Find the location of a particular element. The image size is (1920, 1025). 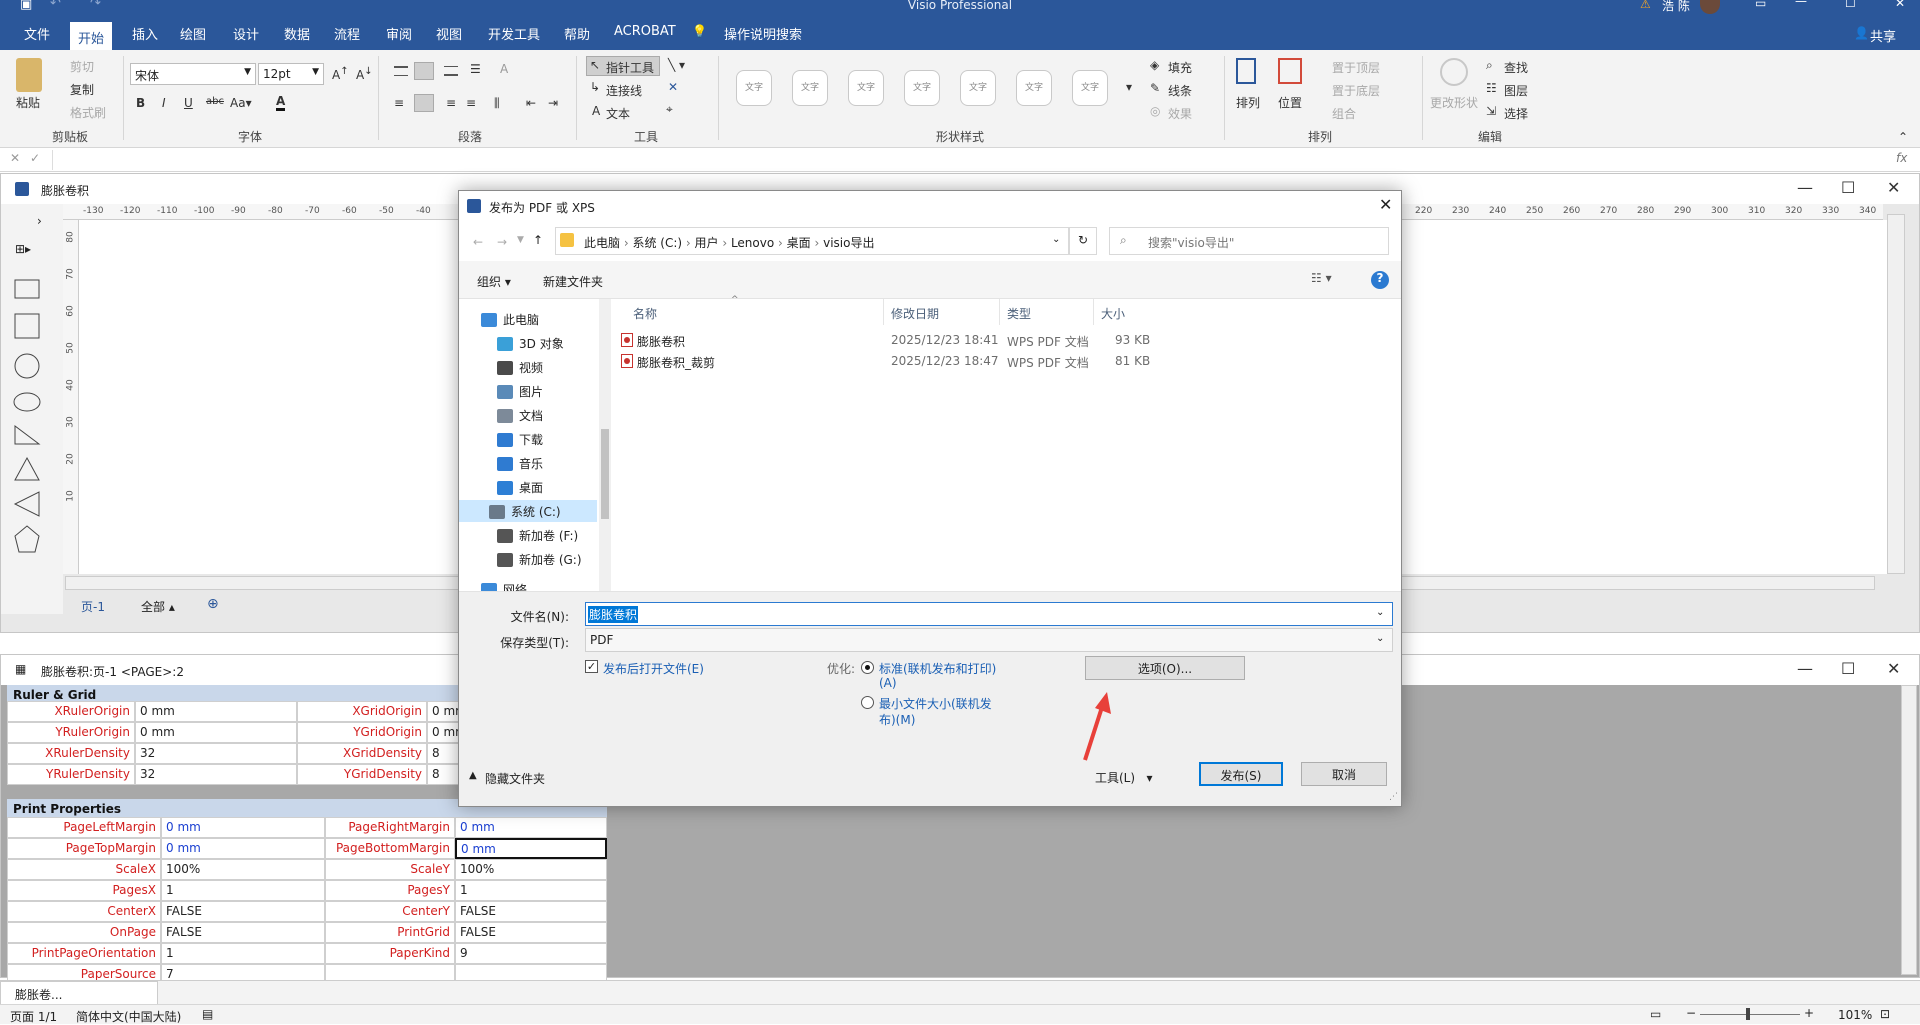

menu-11: ACROBAT is located at coordinates (645, 31).